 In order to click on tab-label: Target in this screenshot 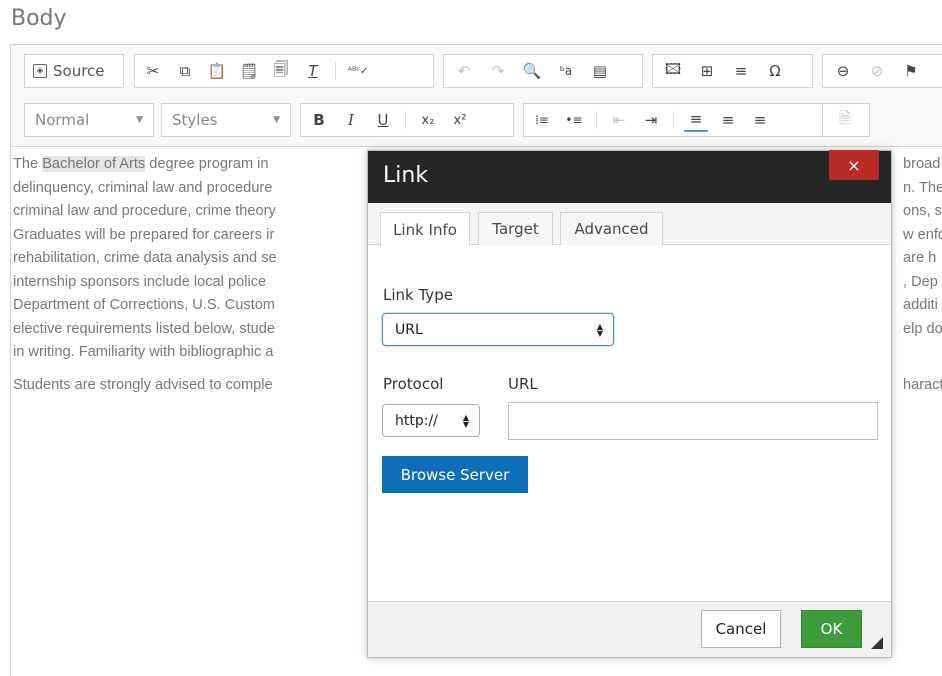, I will do `click(515, 229)`.